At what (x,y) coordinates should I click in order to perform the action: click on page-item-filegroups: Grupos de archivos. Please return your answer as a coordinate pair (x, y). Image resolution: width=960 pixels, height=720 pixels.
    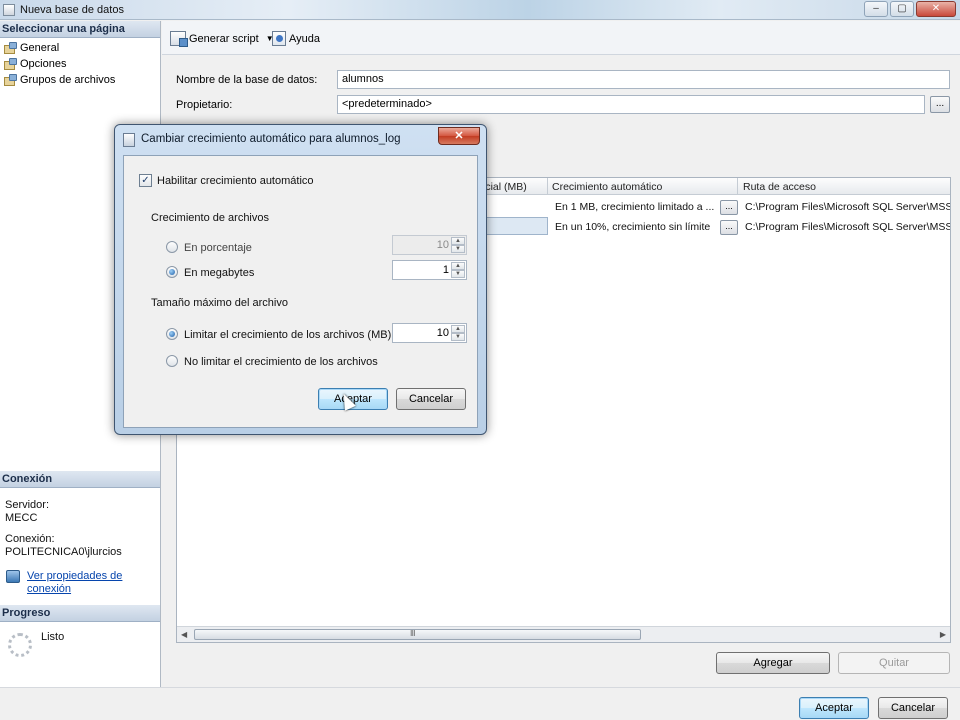
    Looking at the image, I should click on (59, 79).